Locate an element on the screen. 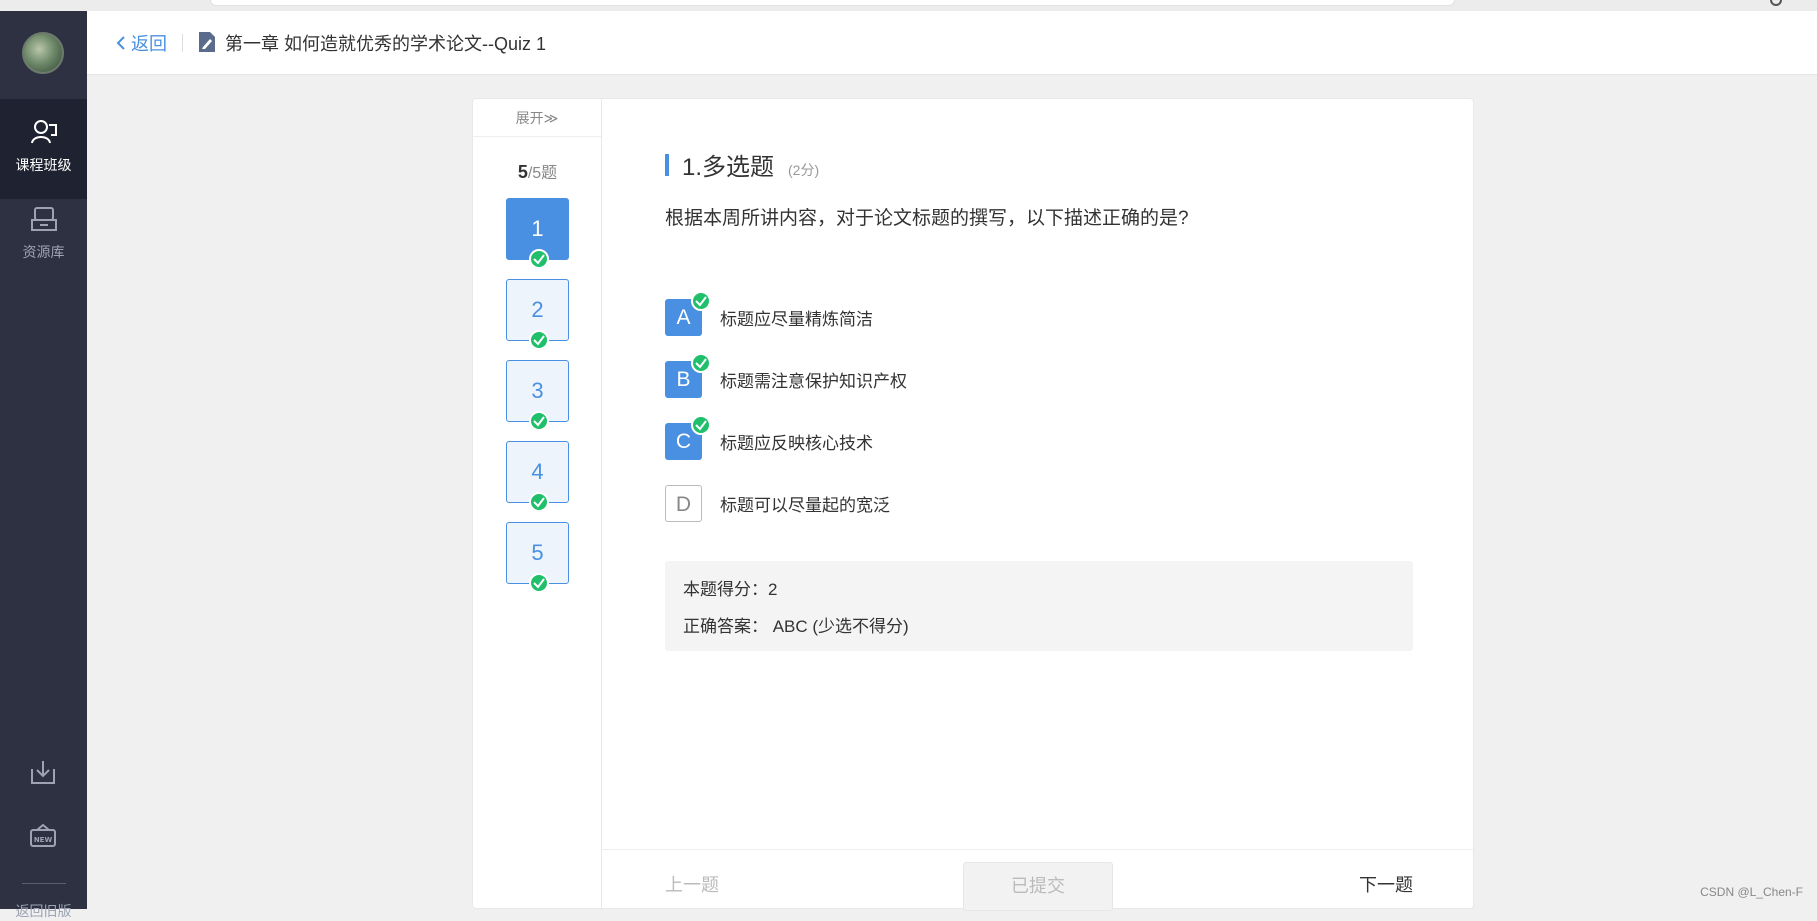  progress-counter: 5/5题 is located at coordinates (537, 171).